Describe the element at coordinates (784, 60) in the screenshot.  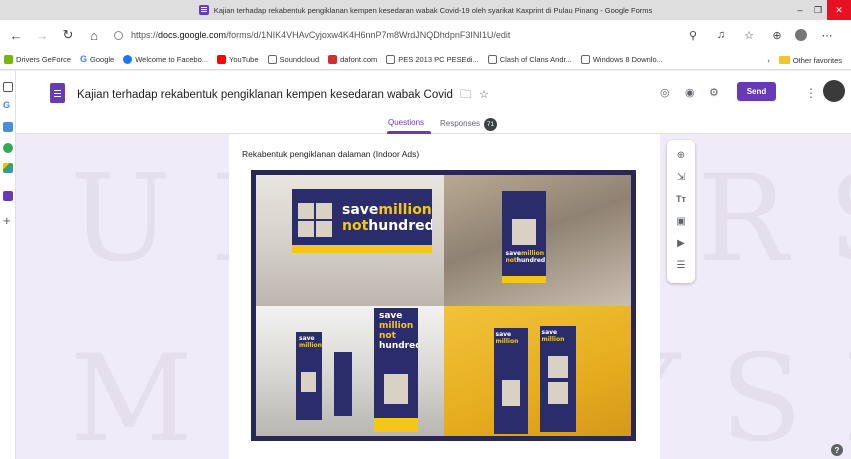
I see `folder-icon` at that location.